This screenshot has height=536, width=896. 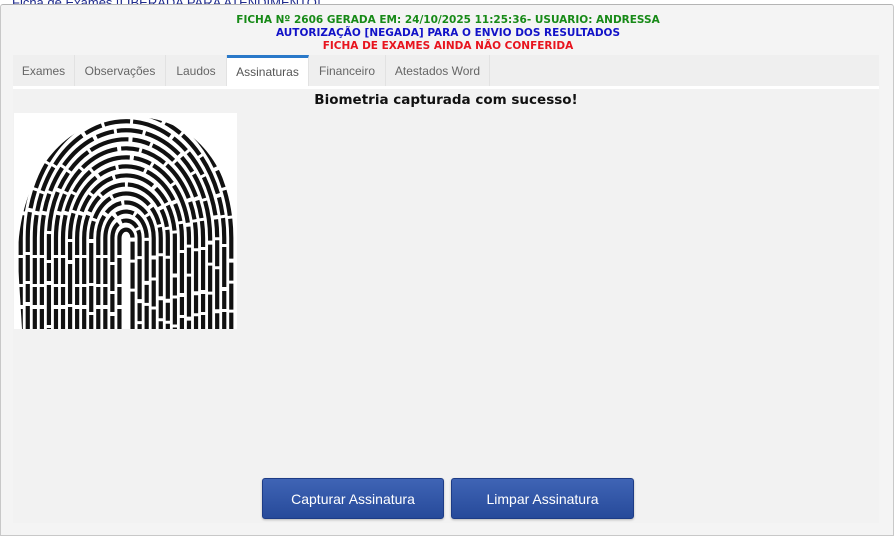 I want to click on clear-signature-button: Limpar Assinatura, so click(x=542, y=498).